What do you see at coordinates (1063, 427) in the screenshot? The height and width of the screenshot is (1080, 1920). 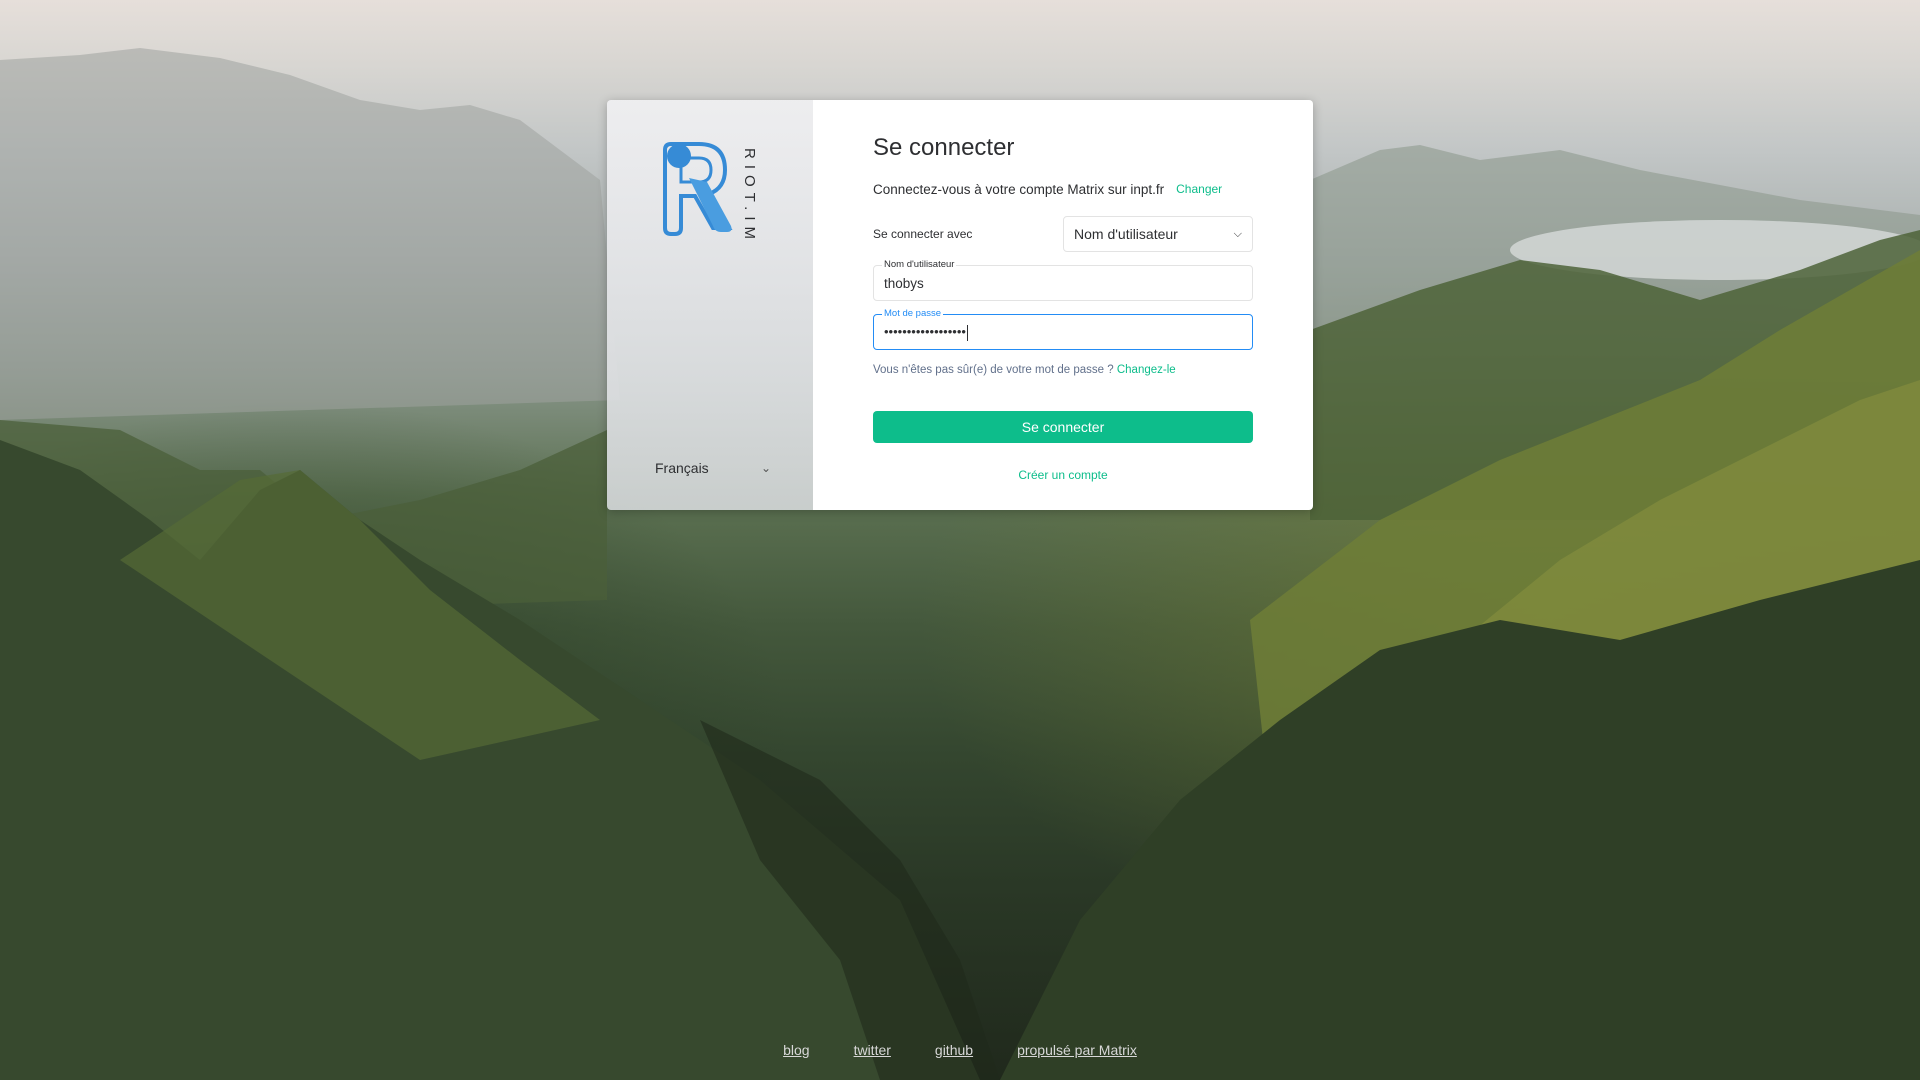 I see `login-button: Se connecter` at bounding box center [1063, 427].